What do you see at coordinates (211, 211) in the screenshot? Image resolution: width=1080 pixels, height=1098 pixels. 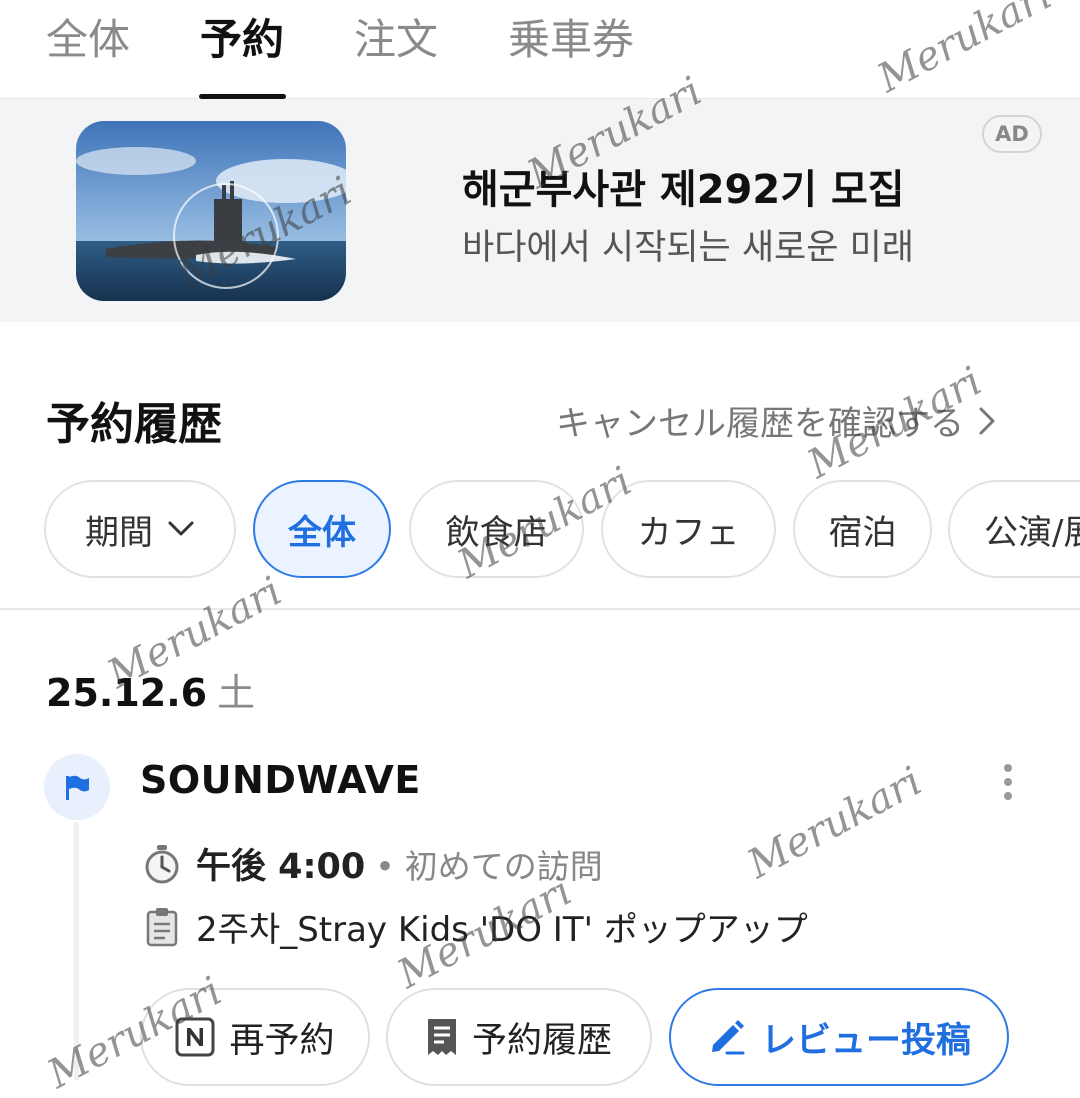 I see `ad-image-submarine` at bounding box center [211, 211].